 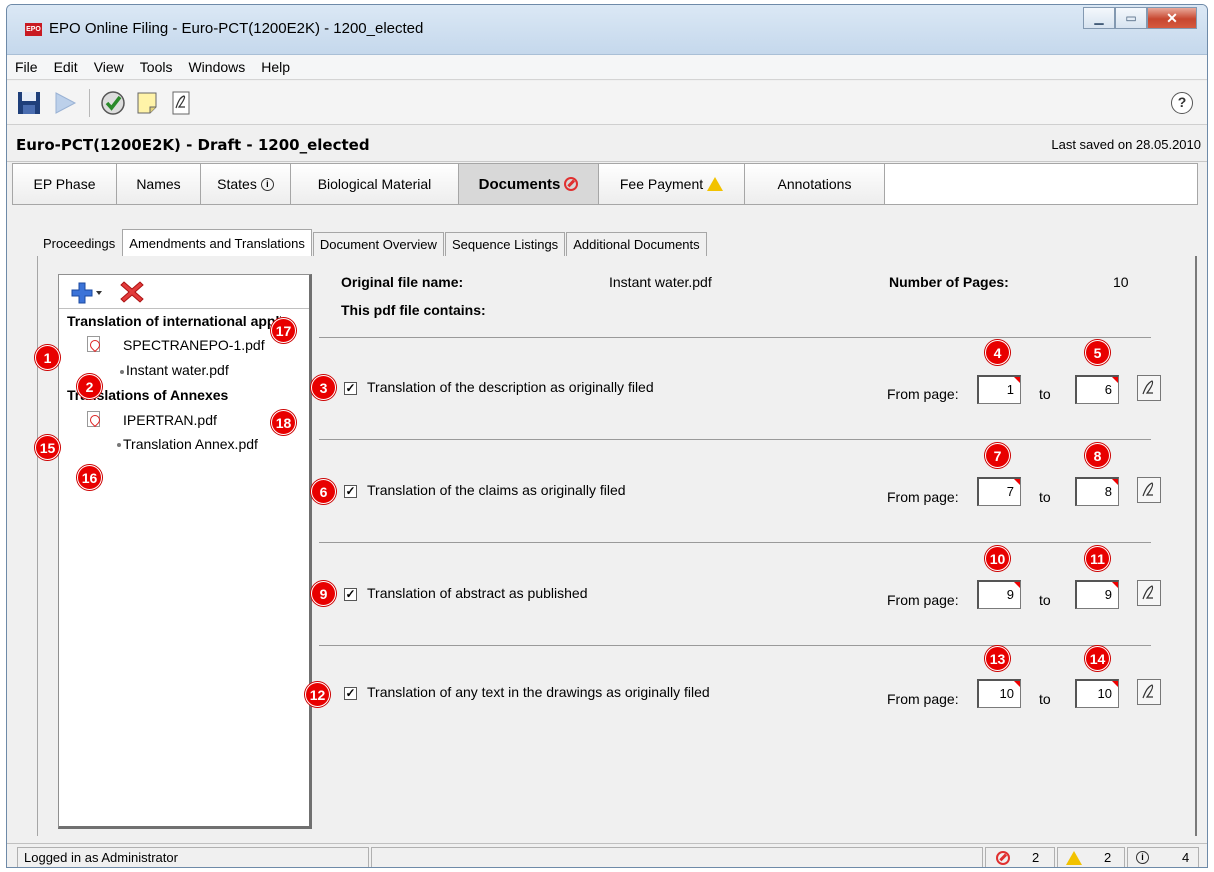 I want to click on tab-names: Names, so click(x=159, y=184).